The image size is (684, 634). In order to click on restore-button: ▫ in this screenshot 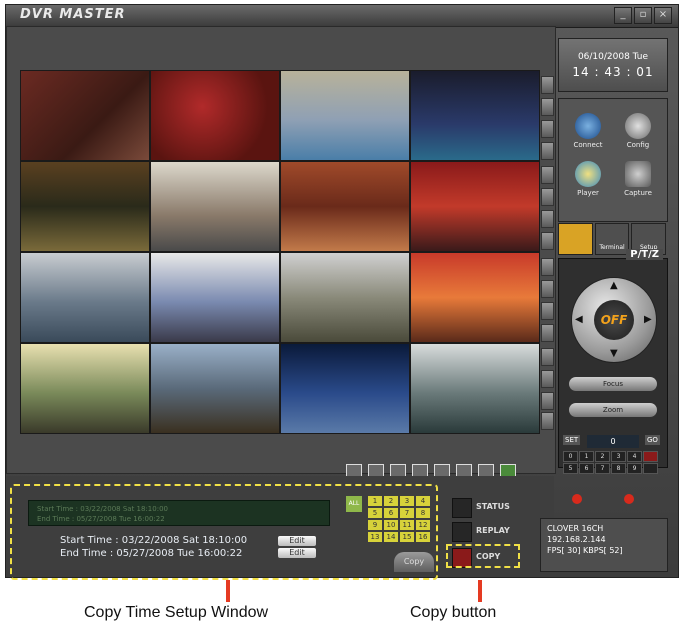, I will do `click(643, 15)`.